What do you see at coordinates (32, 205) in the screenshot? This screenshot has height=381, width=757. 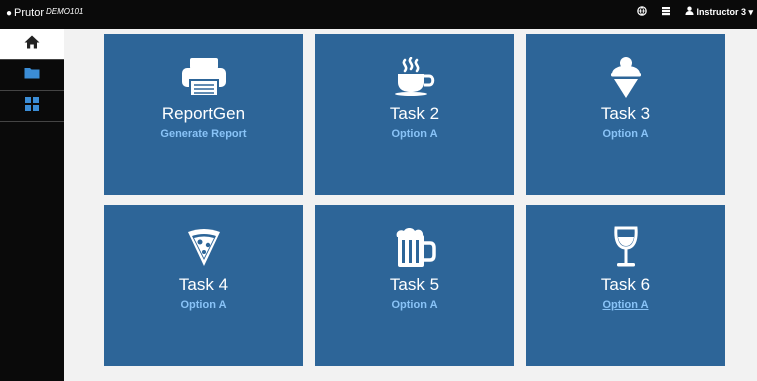 I see `sidebar` at bounding box center [32, 205].